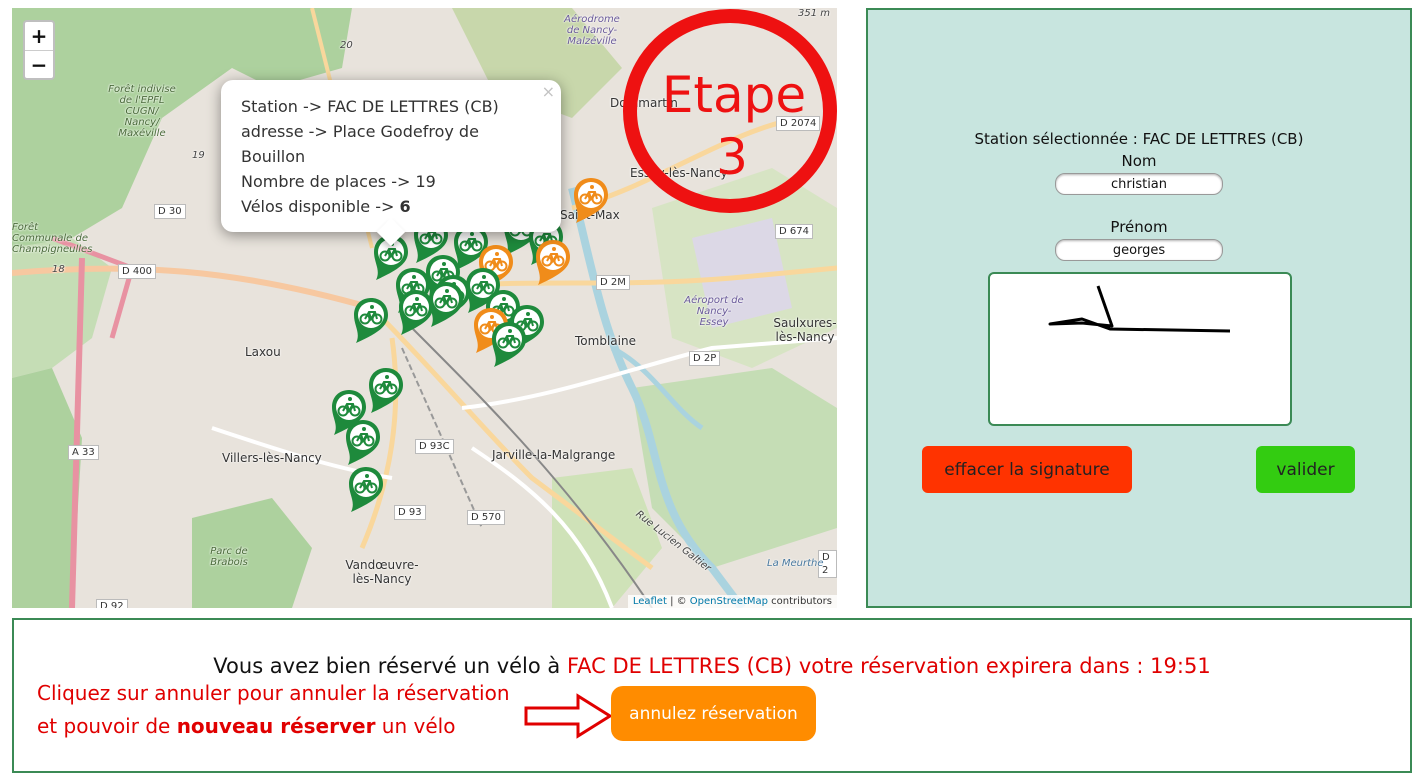 The height and width of the screenshot is (778, 1422). Describe the element at coordinates (1305, 469) in the screenshot. I see `validate-button: valider` at that location.